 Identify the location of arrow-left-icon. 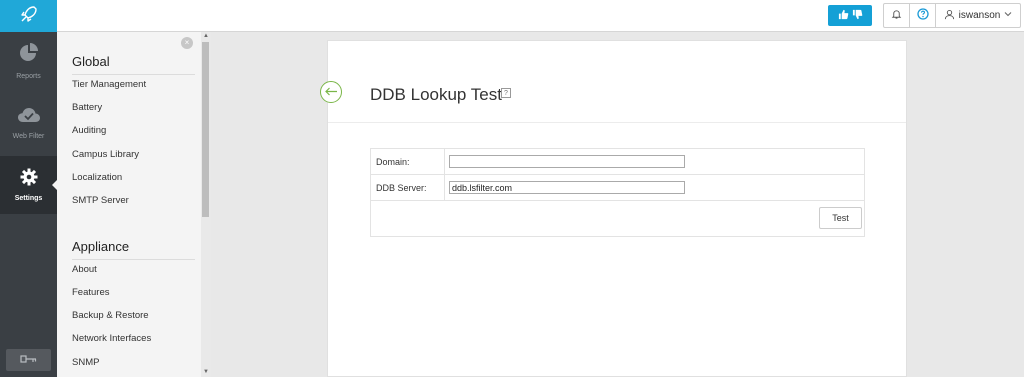
(331, 92).